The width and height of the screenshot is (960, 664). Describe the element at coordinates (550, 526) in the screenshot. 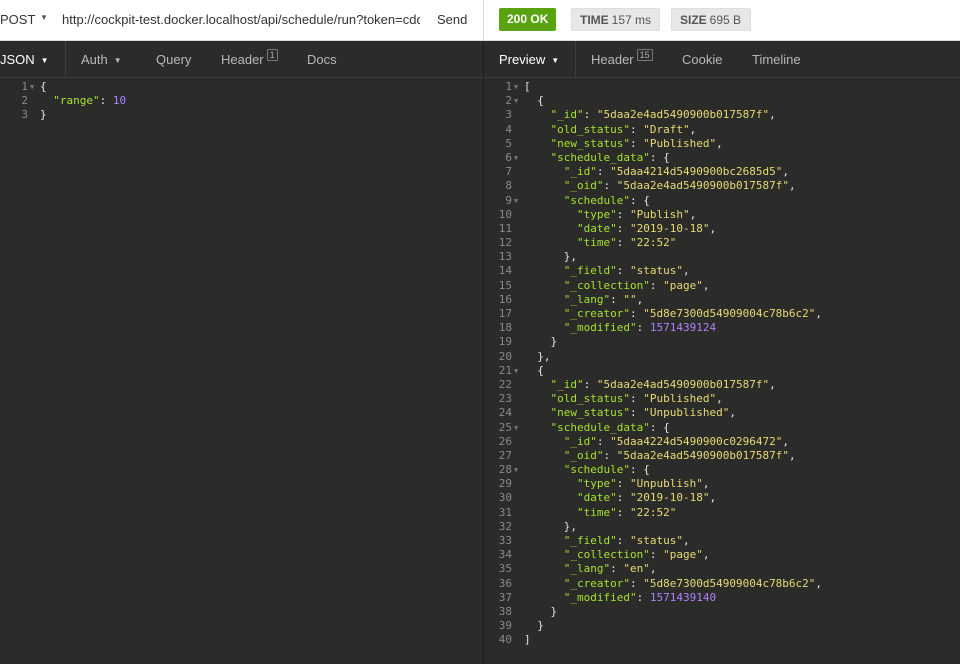

I see `code-token: },` at that location.